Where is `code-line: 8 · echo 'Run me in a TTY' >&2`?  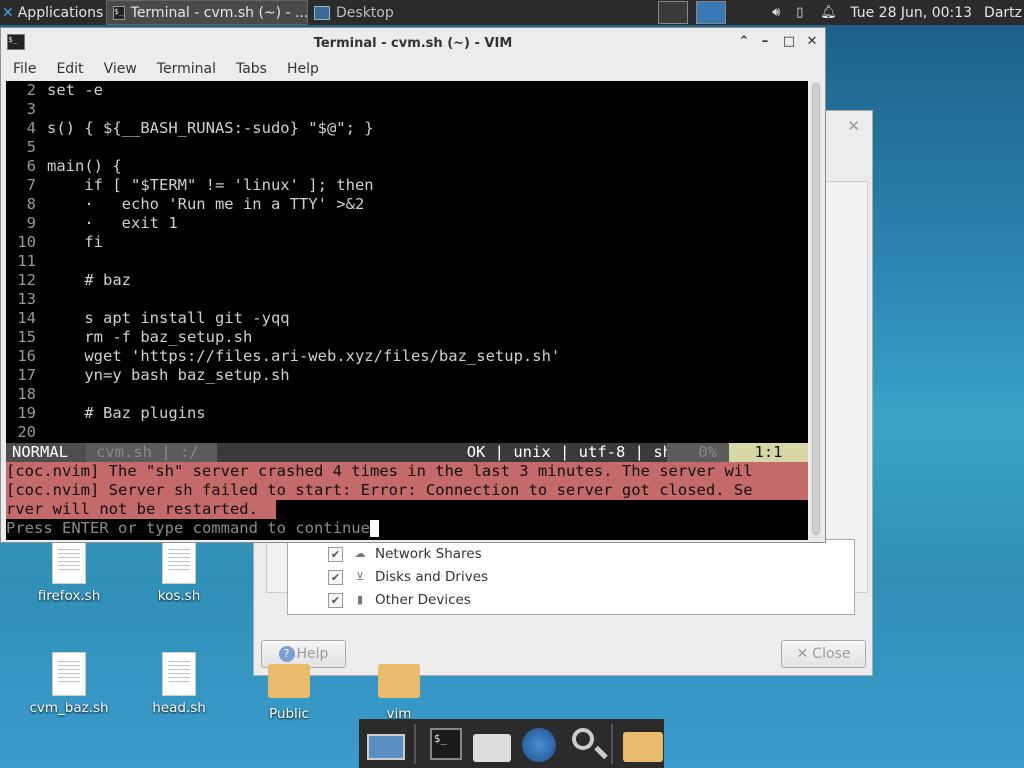
code-line: 8 · echo 'Run me in a TTY' >&2 is located at coordinates (185, 204).